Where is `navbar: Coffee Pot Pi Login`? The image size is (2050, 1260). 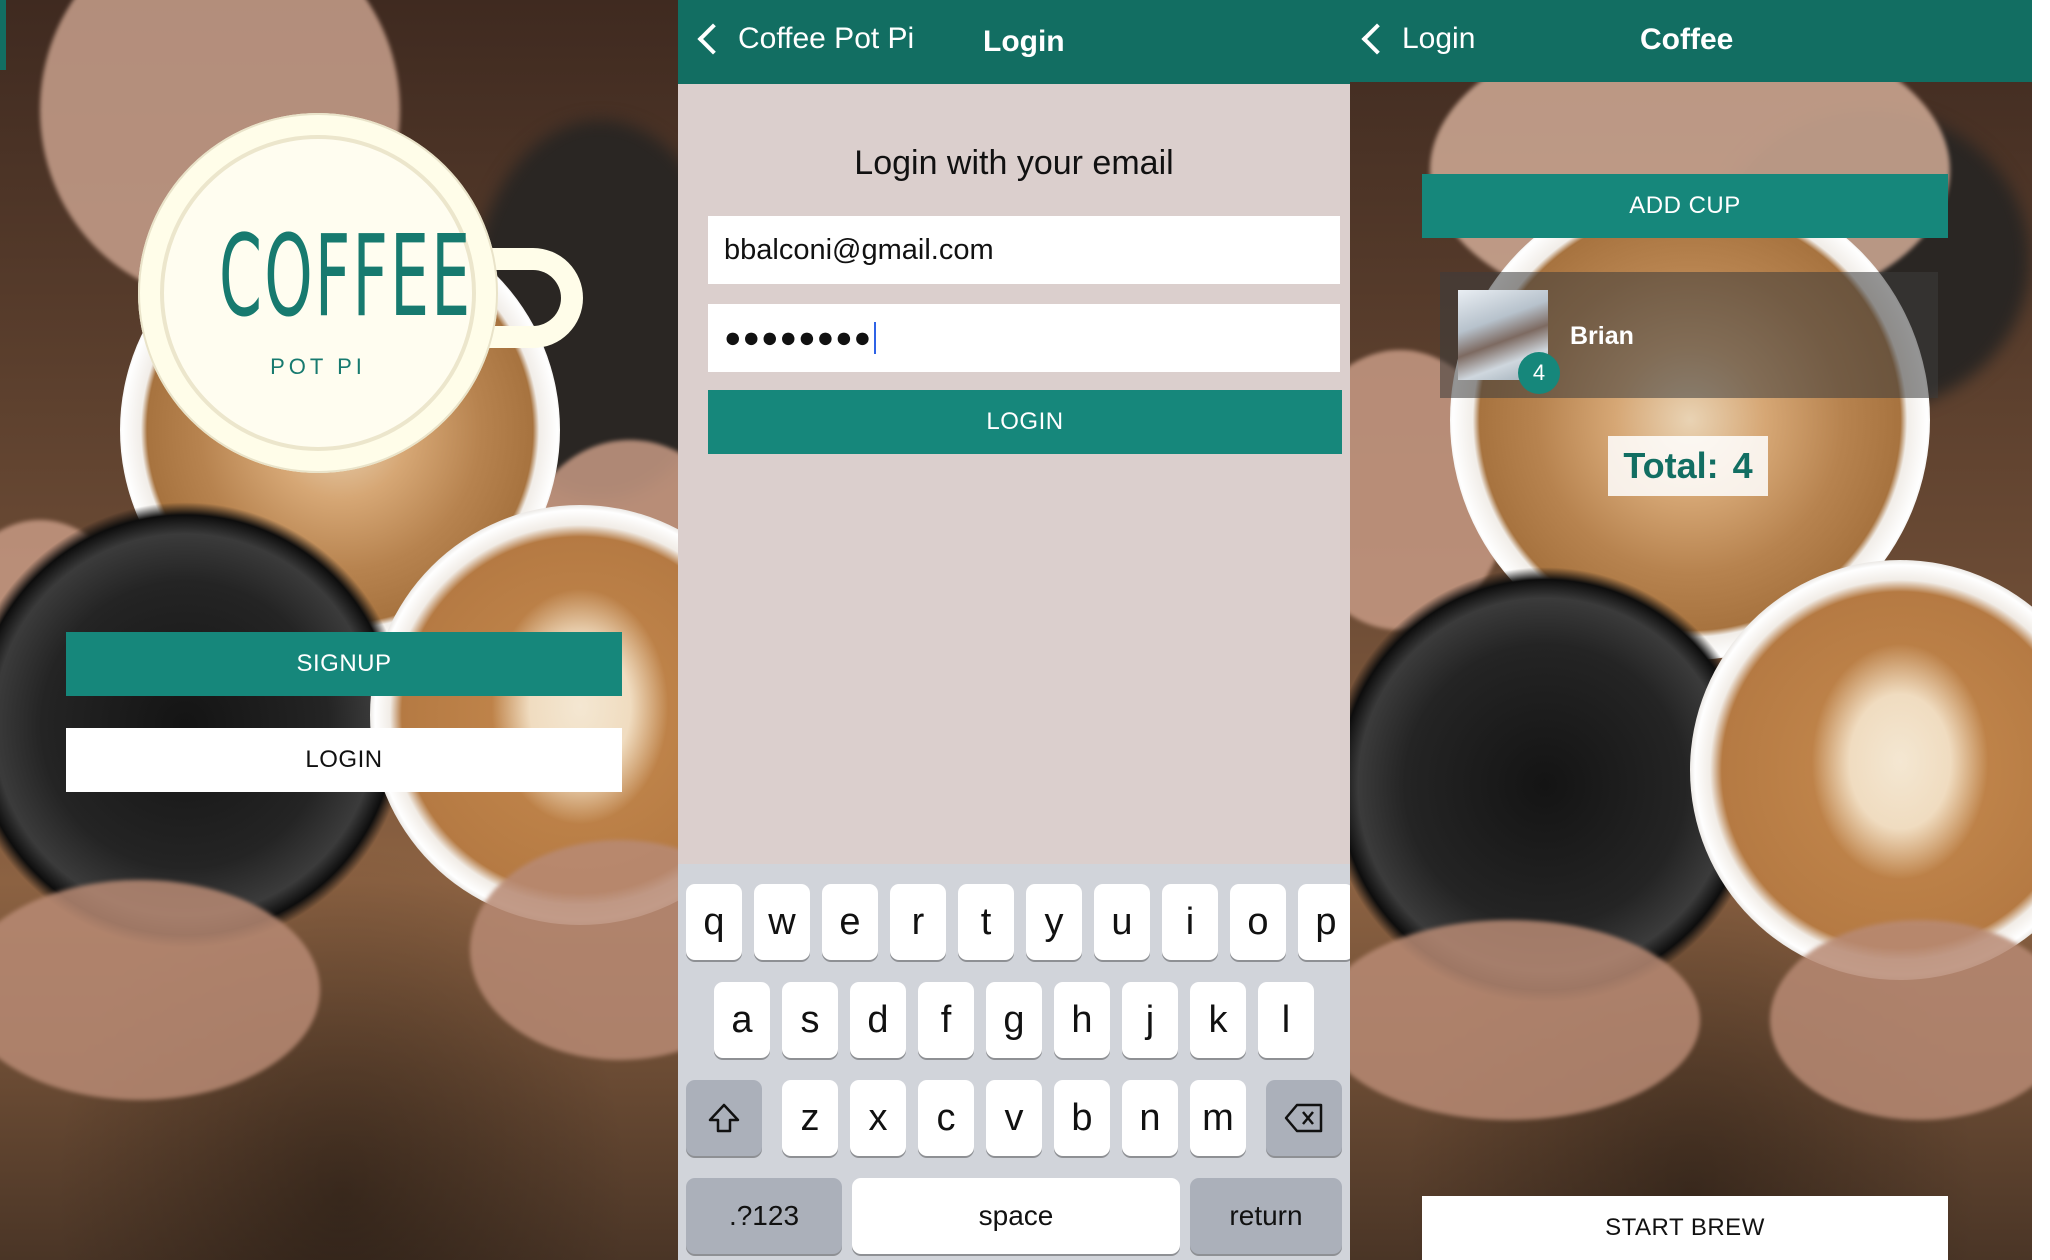 navbar: Coffee Pot Pi Login is located at coordinates (1014, 42).